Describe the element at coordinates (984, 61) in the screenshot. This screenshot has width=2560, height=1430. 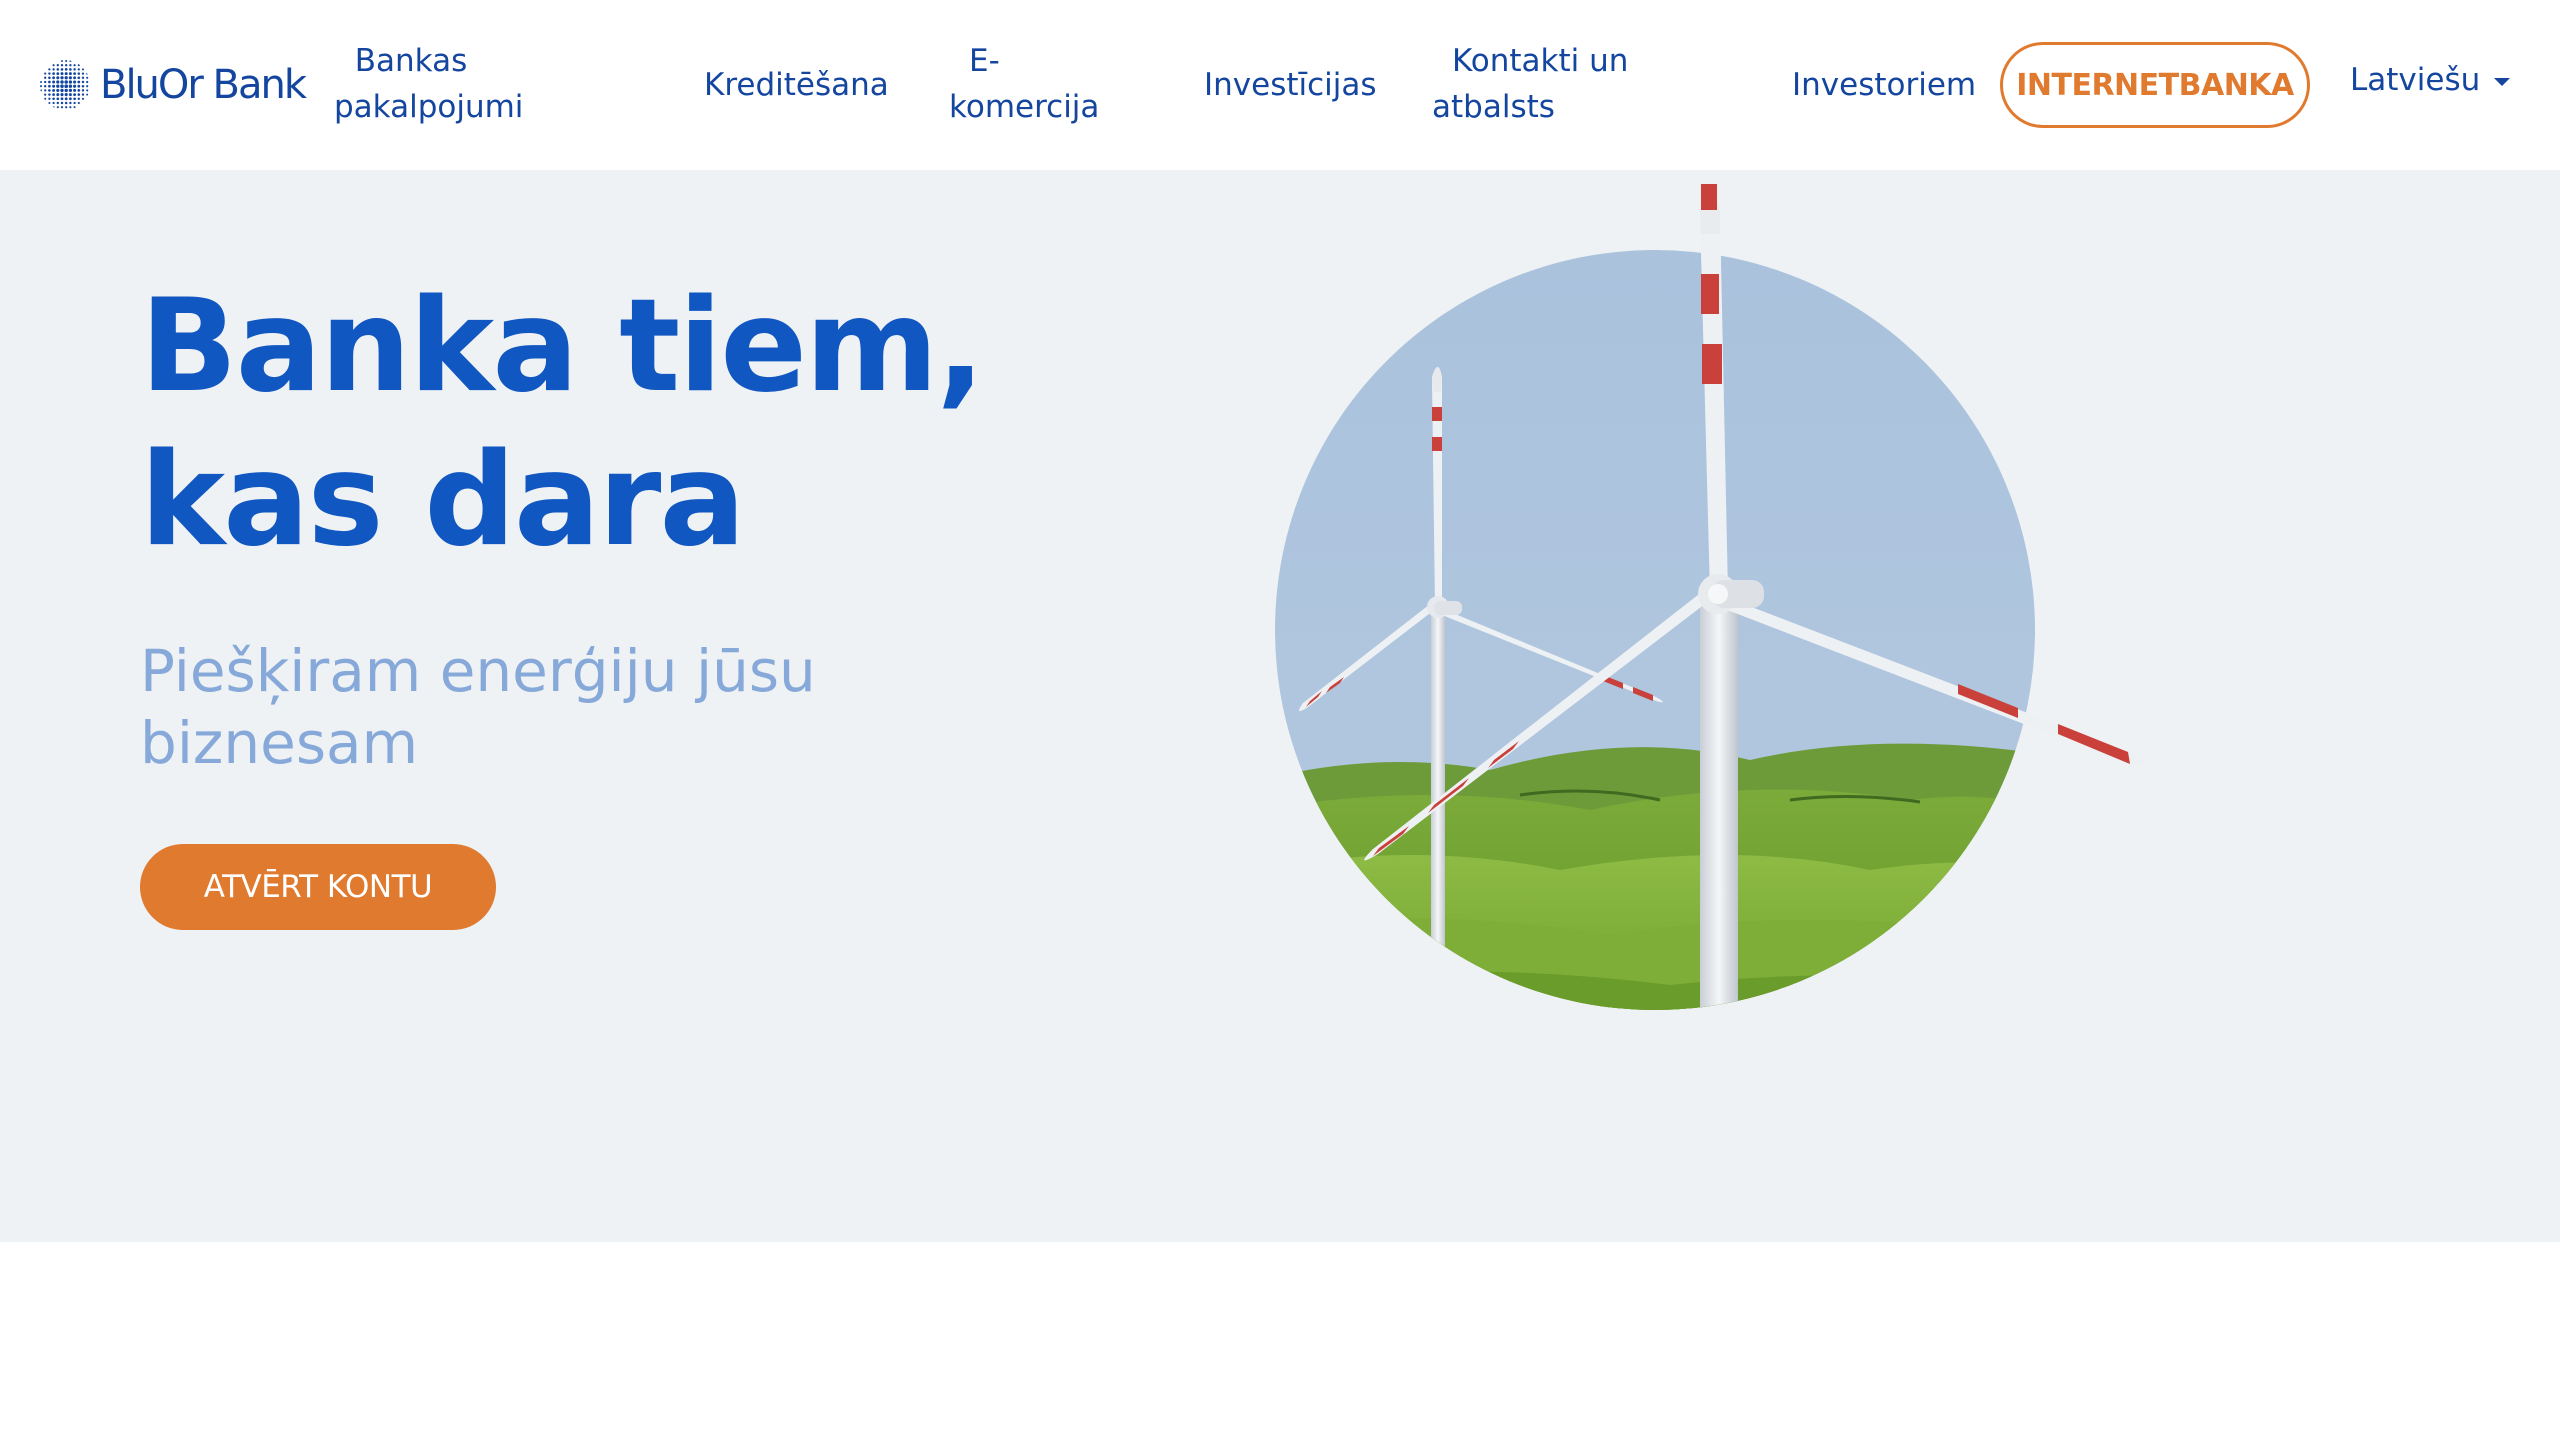
I see `nav-item-label-line1: E-` at that location.